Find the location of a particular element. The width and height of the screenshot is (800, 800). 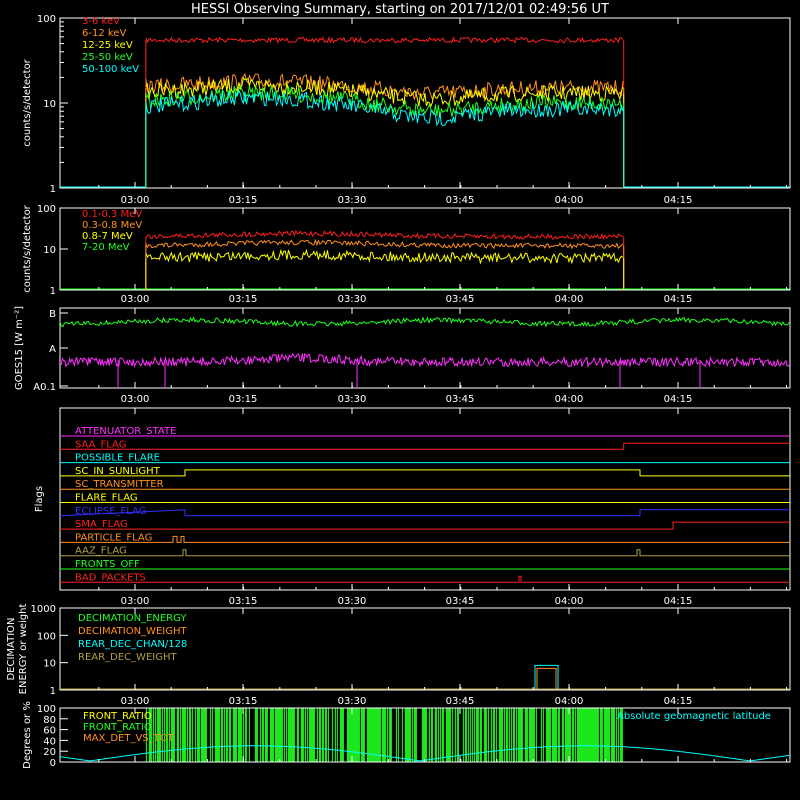

flag-label: SMA_FLAG is located at coordinates (101, 524).